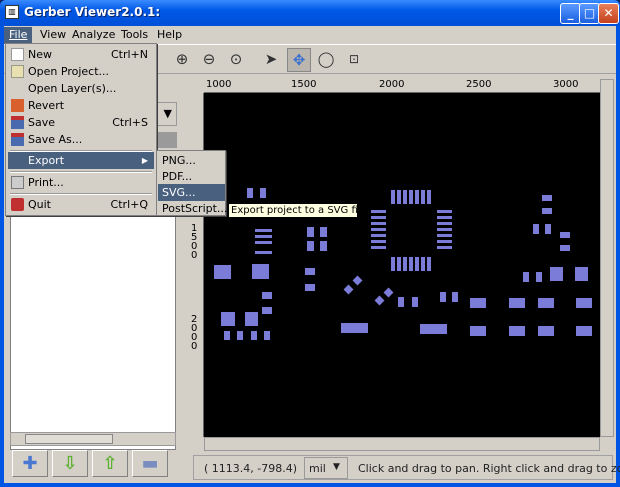 This screenshot has height=487, width=620. What do you see at coordinates (81, 54) in the screenshot?
I see `menu-item-new: New Ctrl+N` at bounding box center [81, 54].